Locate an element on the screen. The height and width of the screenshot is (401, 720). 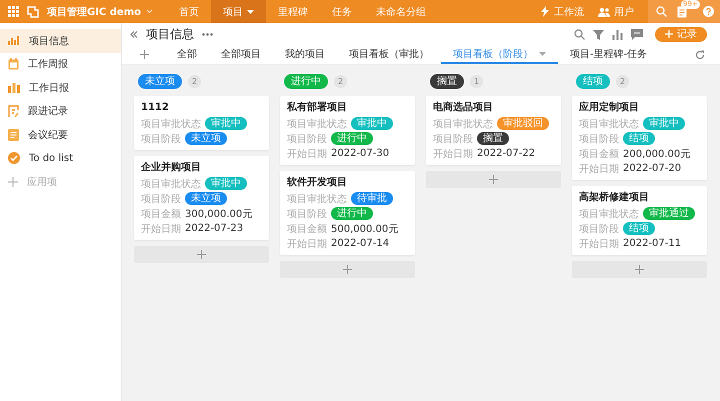
status-tag: 审批驳回 is located at coordinates (523, 123).